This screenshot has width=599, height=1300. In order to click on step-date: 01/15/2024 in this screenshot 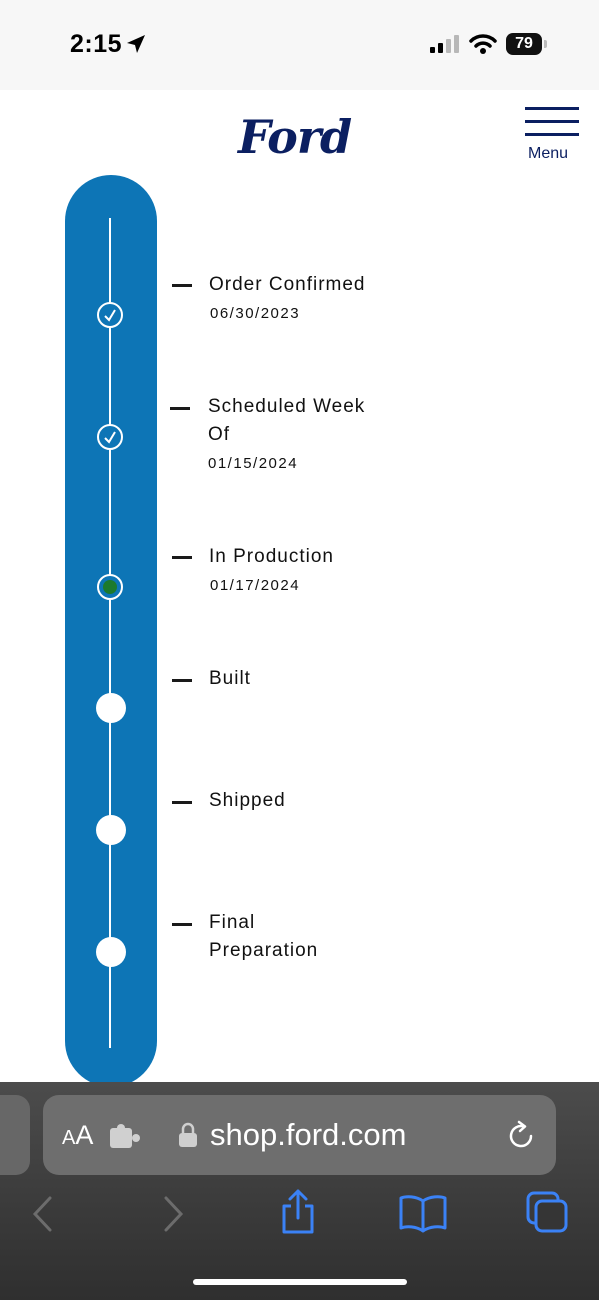, I will do `click(253, 463)`.